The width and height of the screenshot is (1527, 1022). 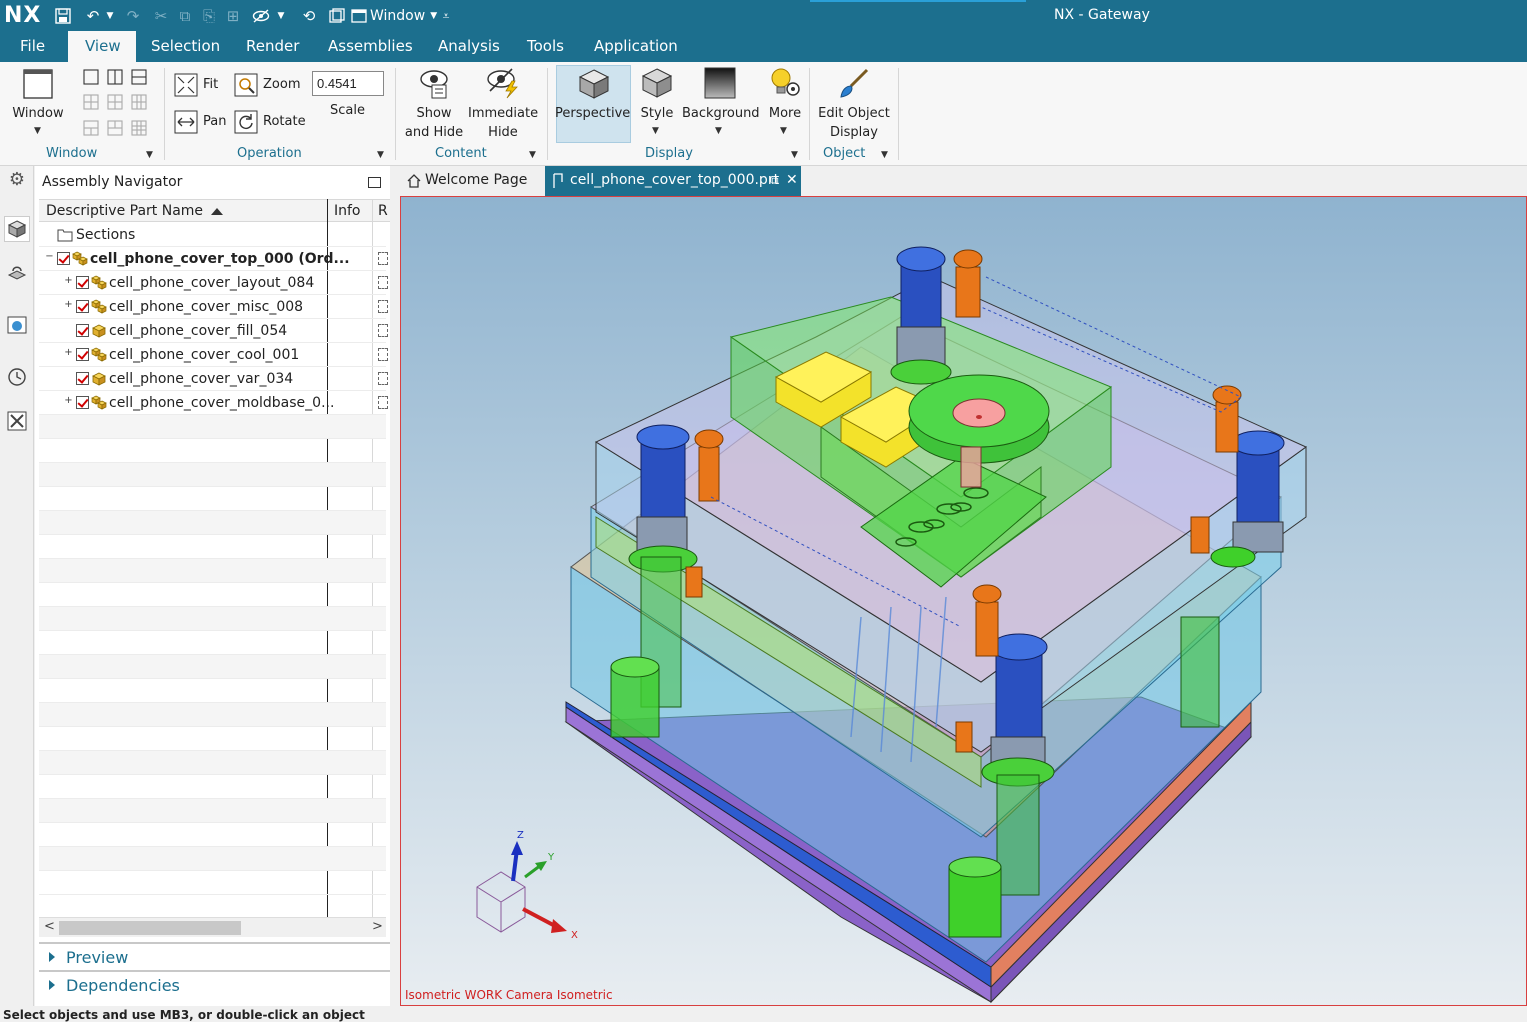 What do you see at coordinates (17, 271) in the screenshot?
I see `part-navigator-tab-icon` at bounding box center [17, 271].